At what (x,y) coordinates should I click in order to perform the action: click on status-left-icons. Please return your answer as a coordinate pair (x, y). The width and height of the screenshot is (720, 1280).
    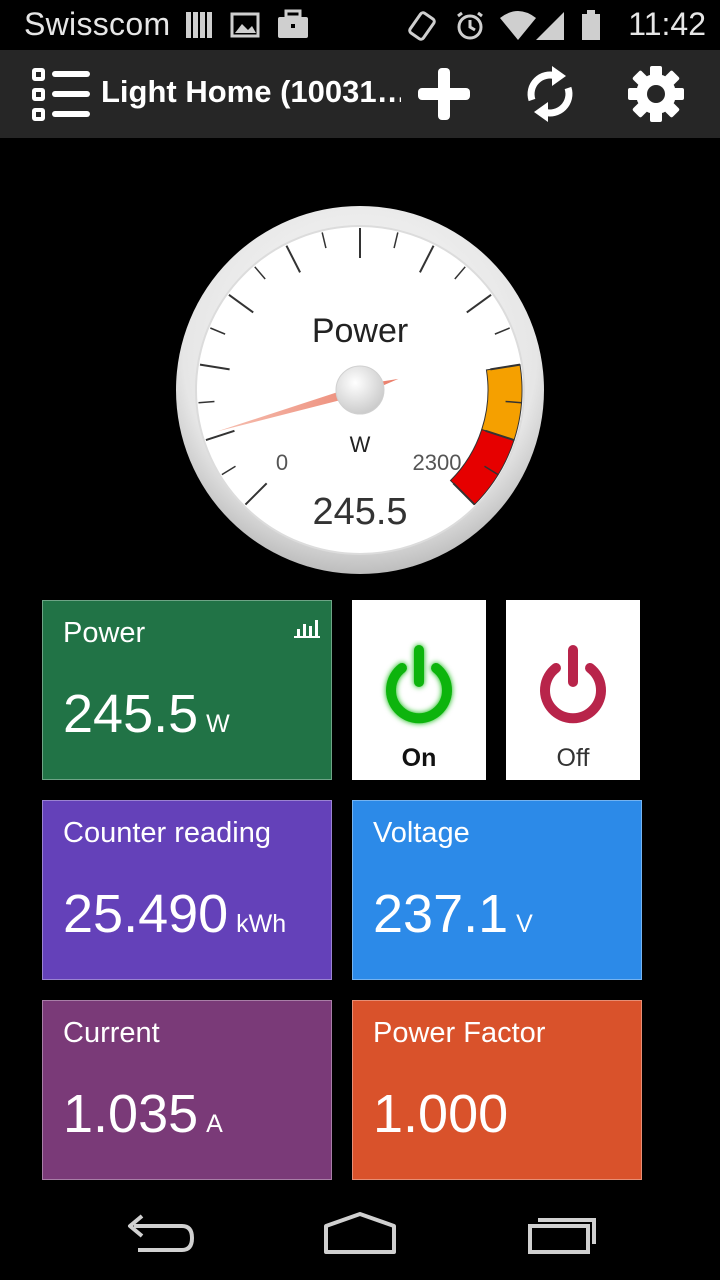
    Looking at the image, I should click on (247, 23).